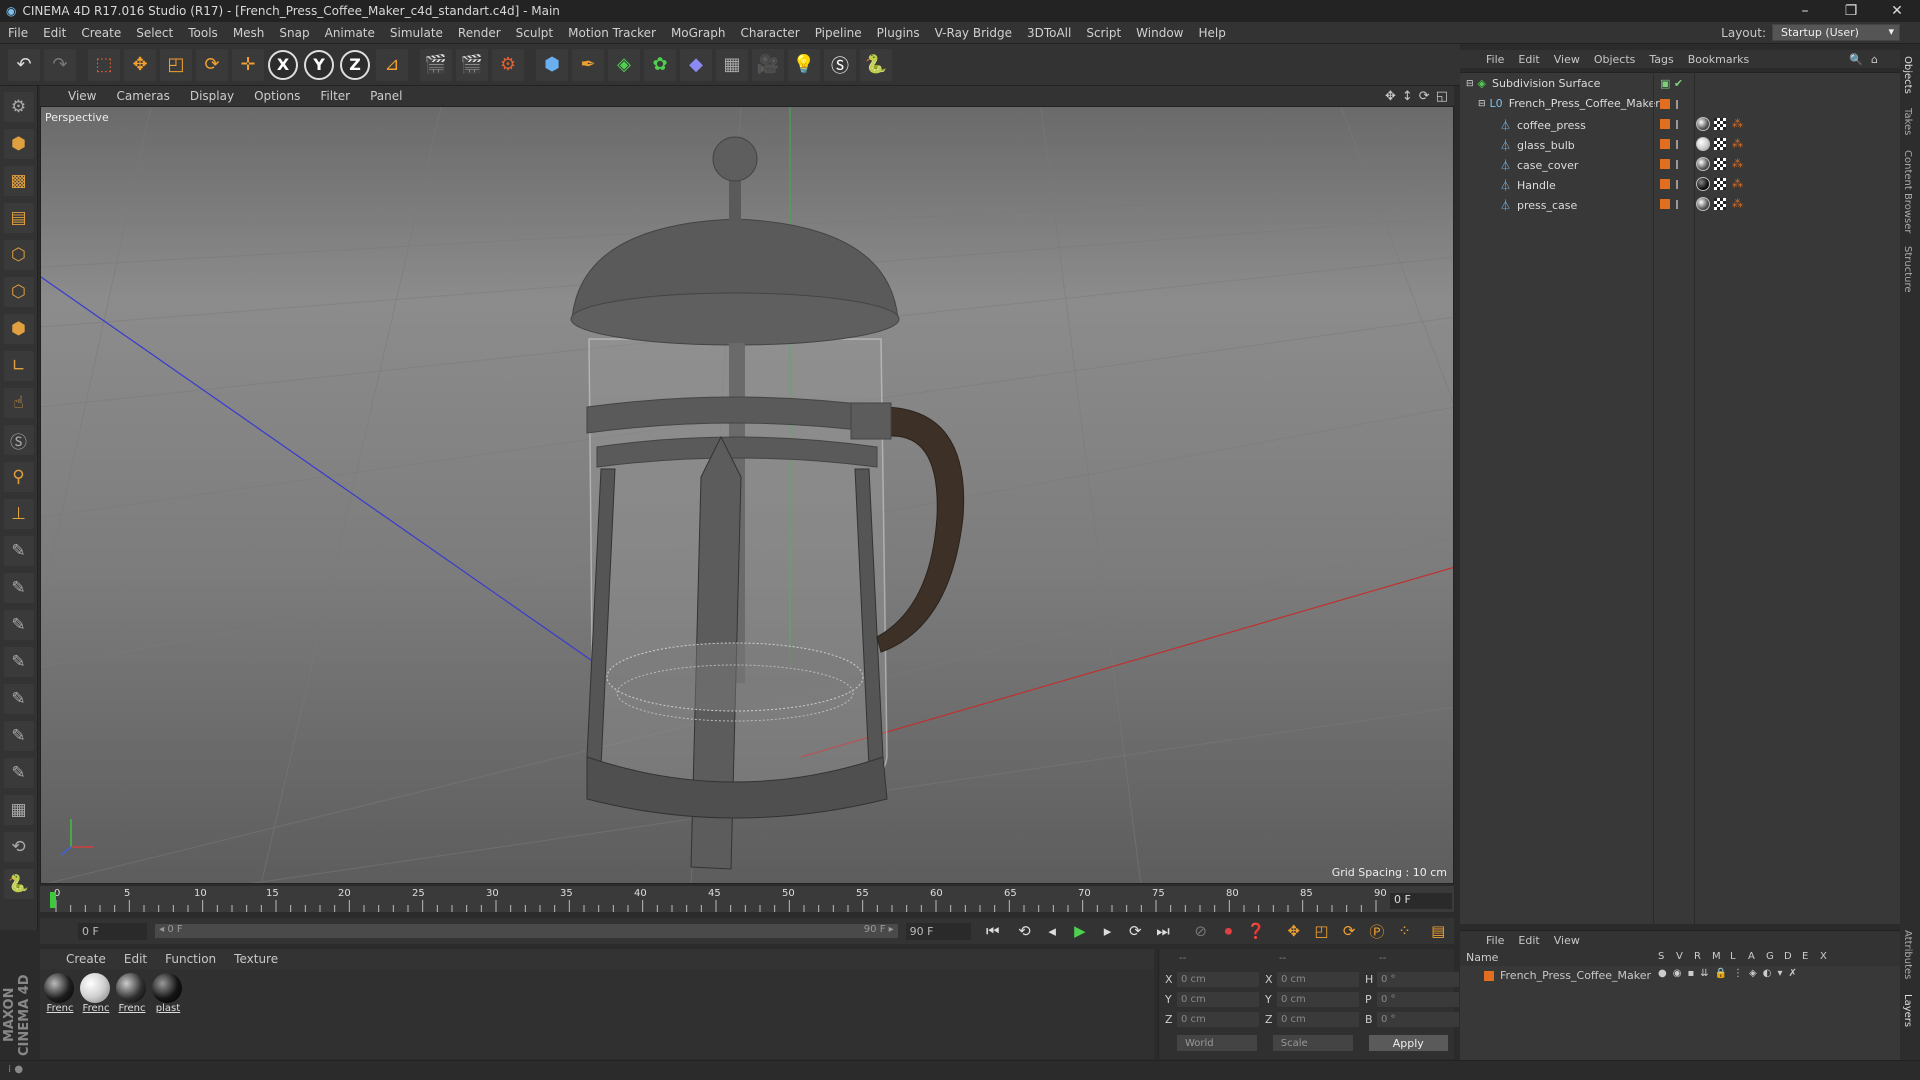 This screenshot has height=1080, width=1920. What do you see at coordinates (53, 900) in the screenshot?
I see `playhead-marker` at bounding box center [53, 900].